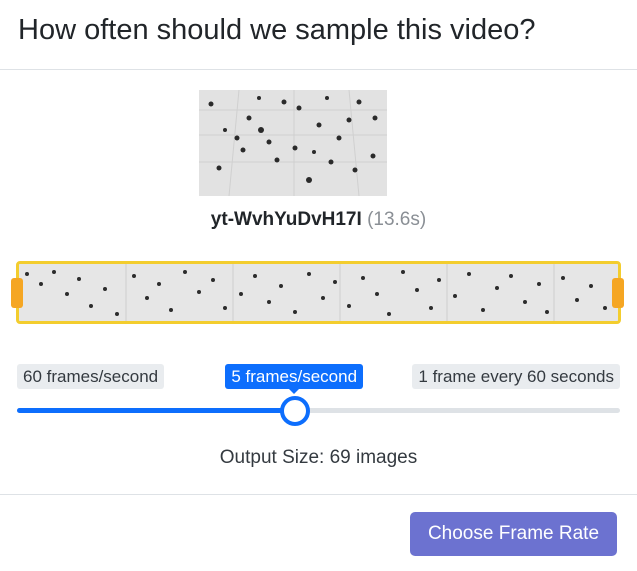 The height and width of the screenshot is (571, 637). What do you see at coordinates (294, 379) in the screenshot?
I see `selected-rate-label: 5 frames/second` at bounding box center [294, 379].